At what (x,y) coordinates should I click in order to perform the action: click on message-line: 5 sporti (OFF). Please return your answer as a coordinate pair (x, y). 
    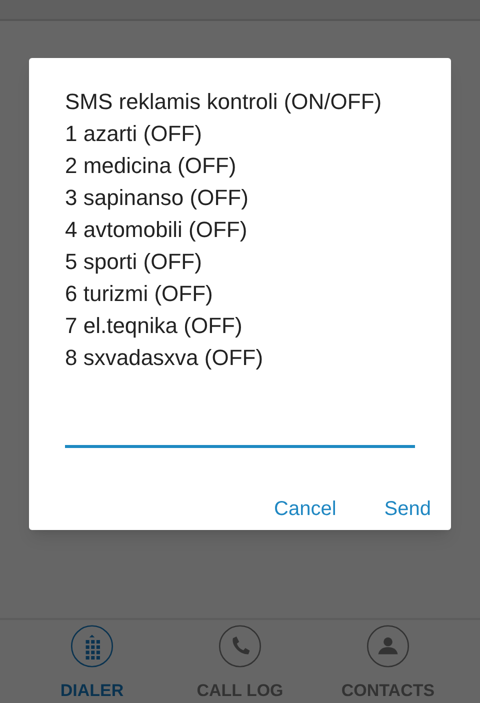
    Looking at the image, I should click on (134, 262).